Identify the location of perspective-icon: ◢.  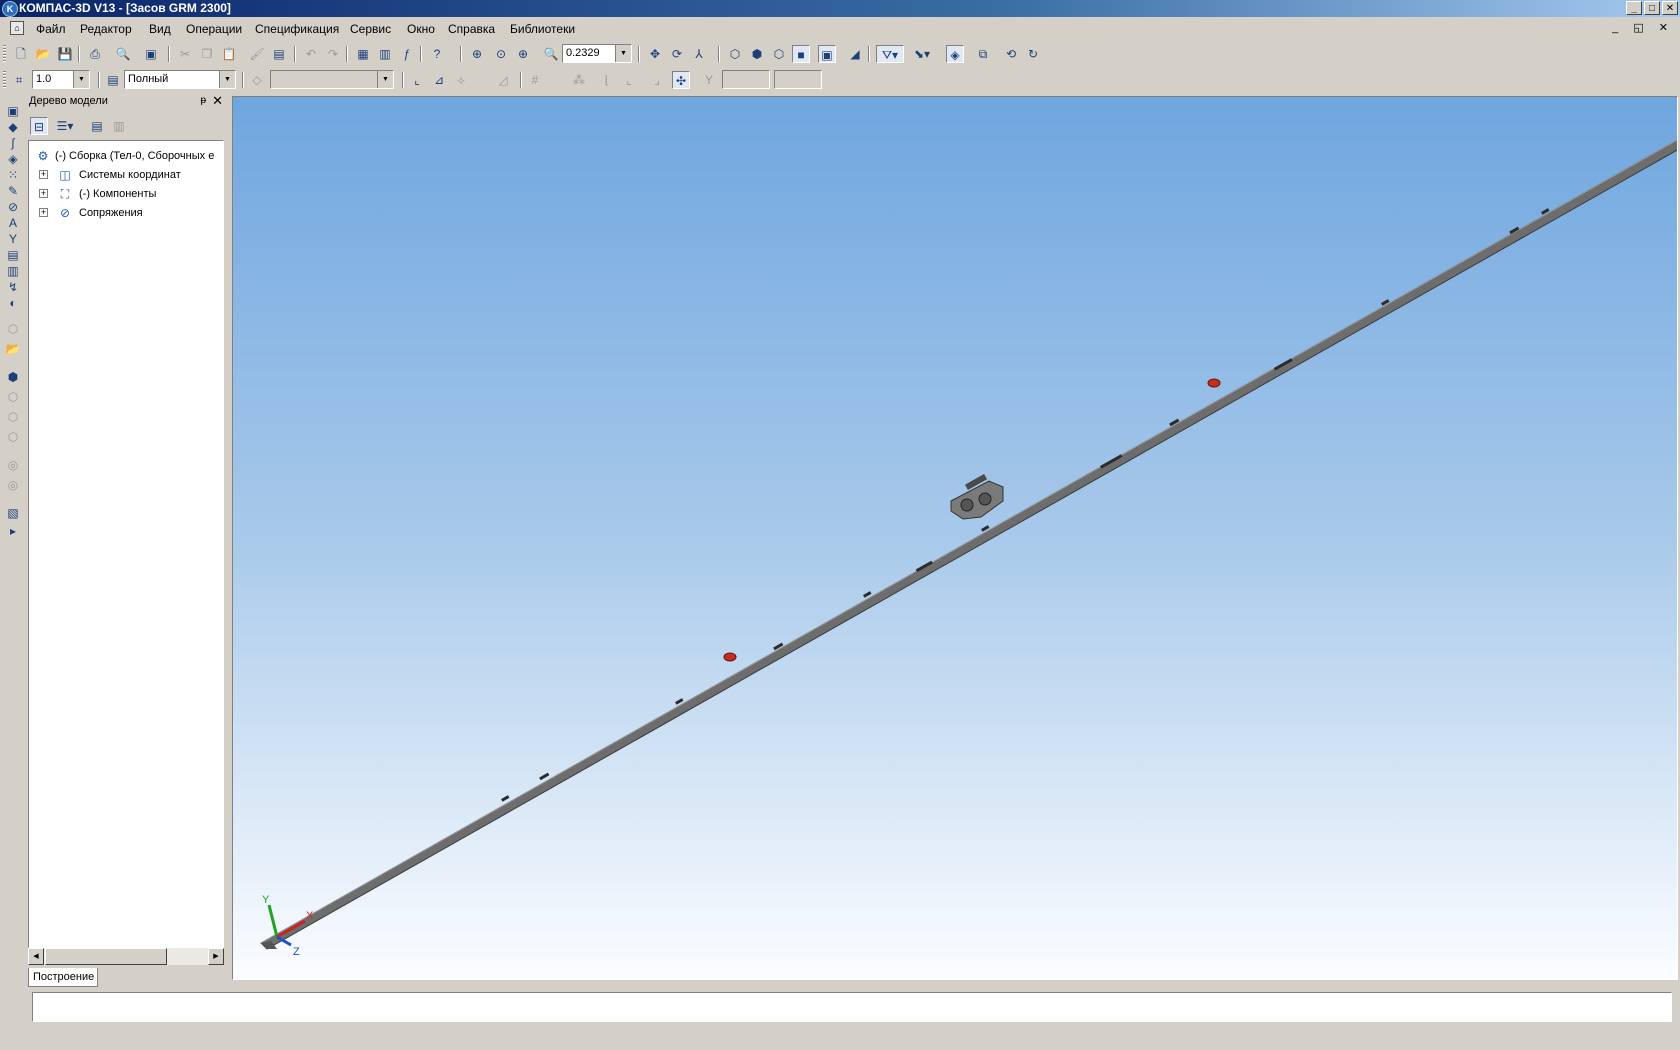
(855, 54).